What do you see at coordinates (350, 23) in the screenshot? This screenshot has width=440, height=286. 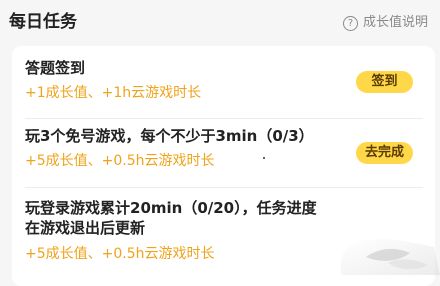 I see `question-icon: ?` at bounding box center [350, 23].